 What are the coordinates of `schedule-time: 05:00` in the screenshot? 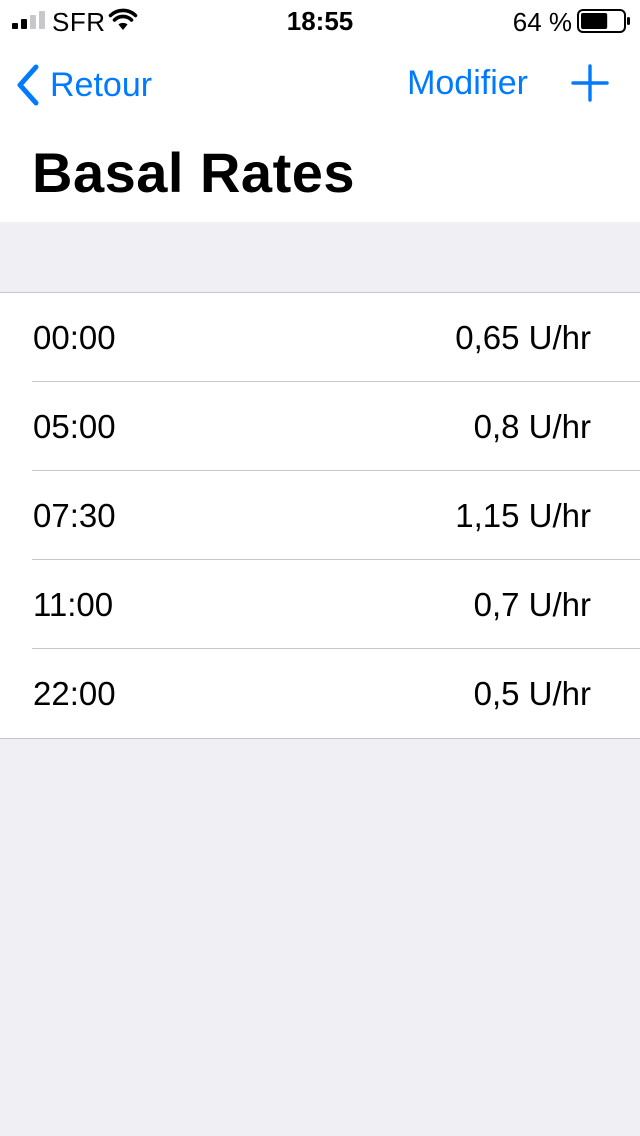 It's located at (74, 426).